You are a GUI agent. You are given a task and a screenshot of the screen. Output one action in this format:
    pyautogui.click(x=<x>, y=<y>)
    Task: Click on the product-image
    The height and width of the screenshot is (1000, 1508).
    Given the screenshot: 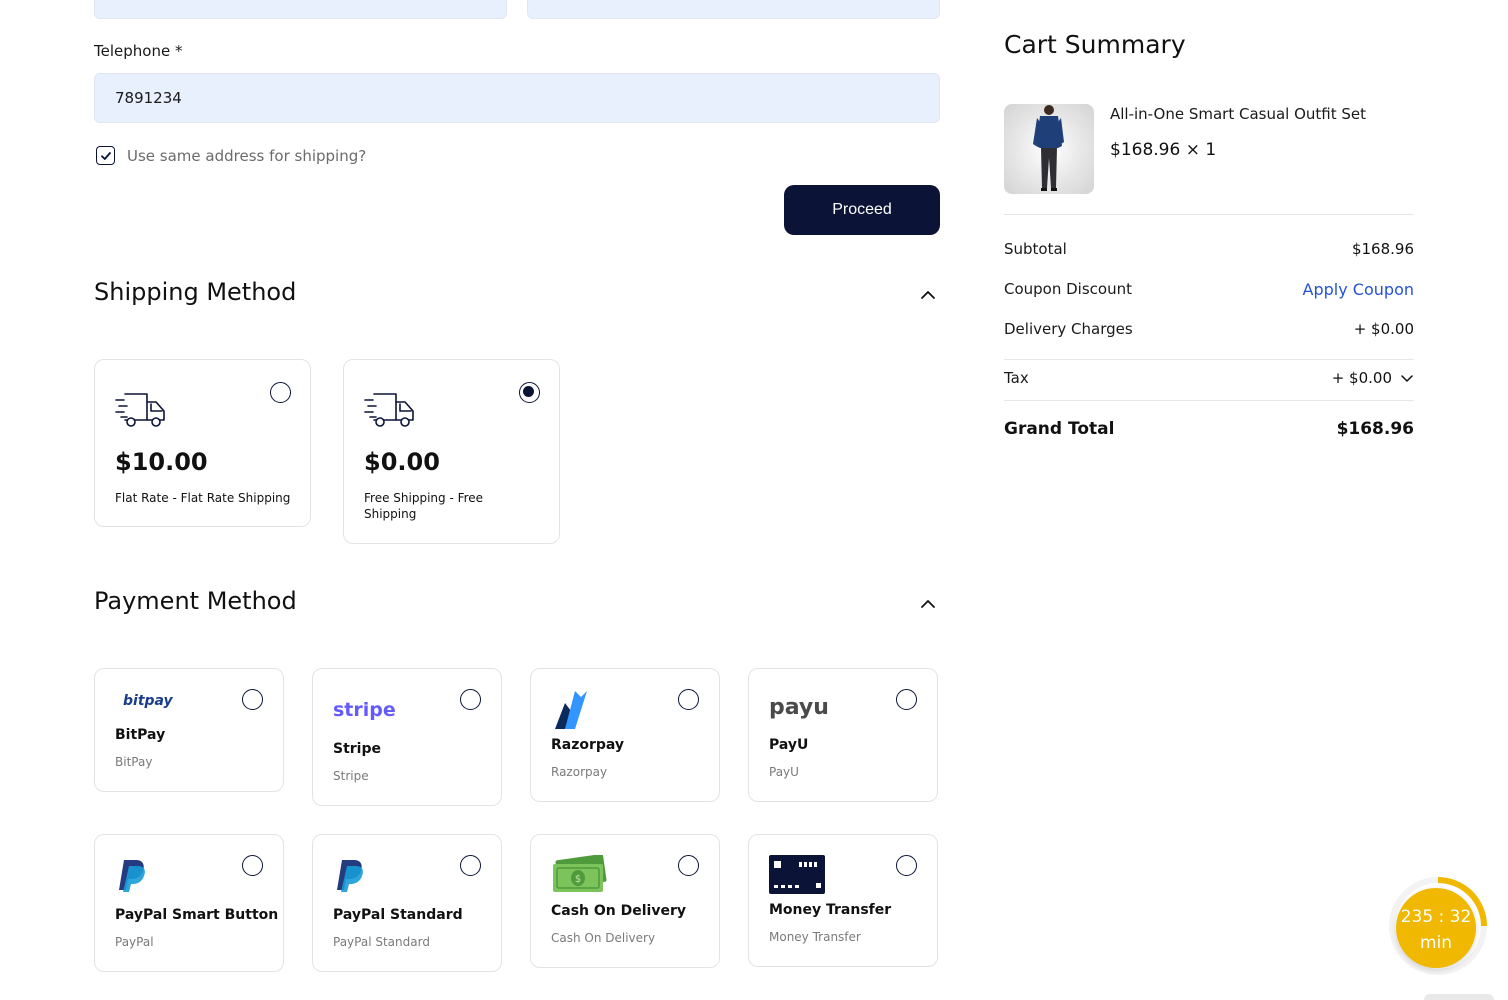 What is the action you would take?
    pyautogui.click(x=1048, y=148)
    